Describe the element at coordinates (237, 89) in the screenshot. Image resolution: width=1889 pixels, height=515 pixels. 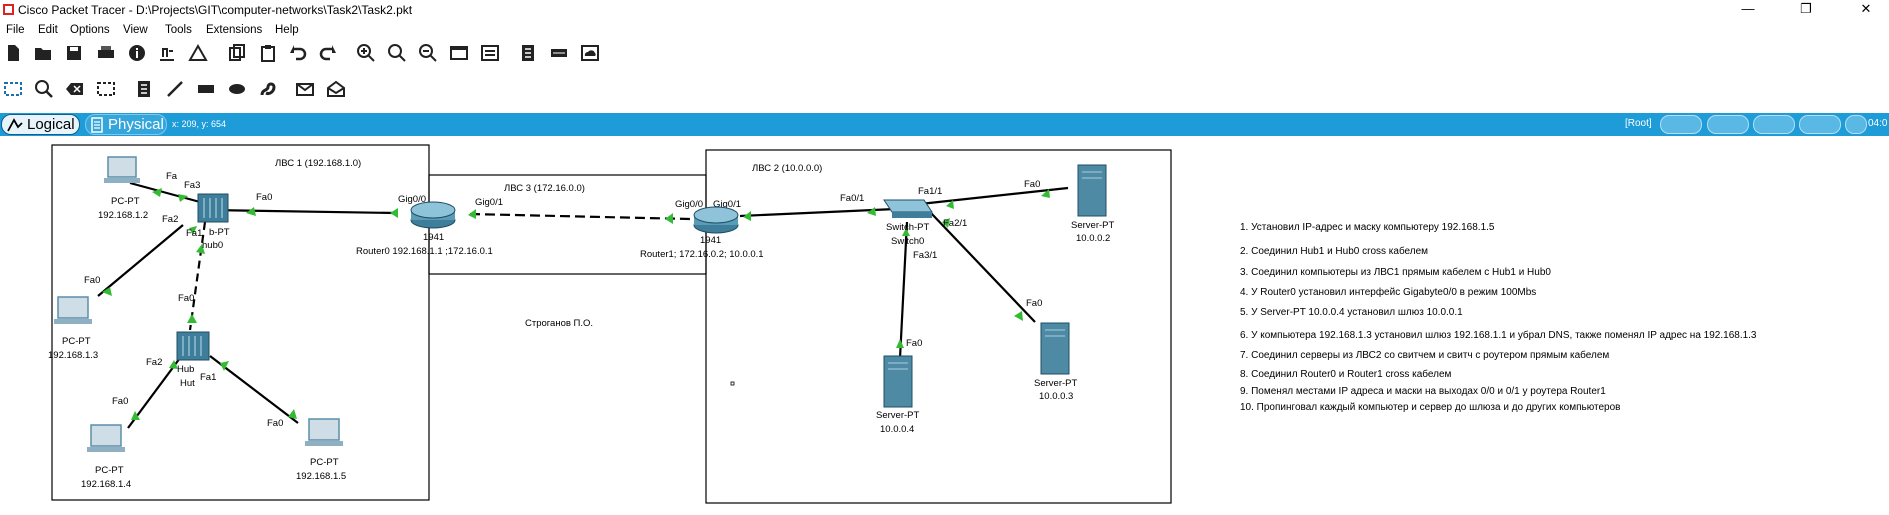
I see `draw-ellipse-icon` at that location.